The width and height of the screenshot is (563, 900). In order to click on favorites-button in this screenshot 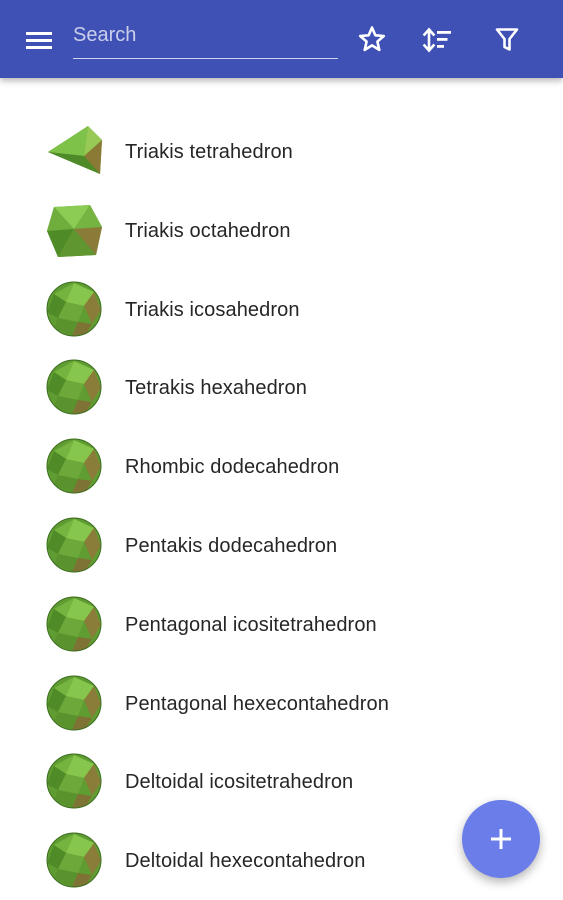, I will do `click(372, 40)`.